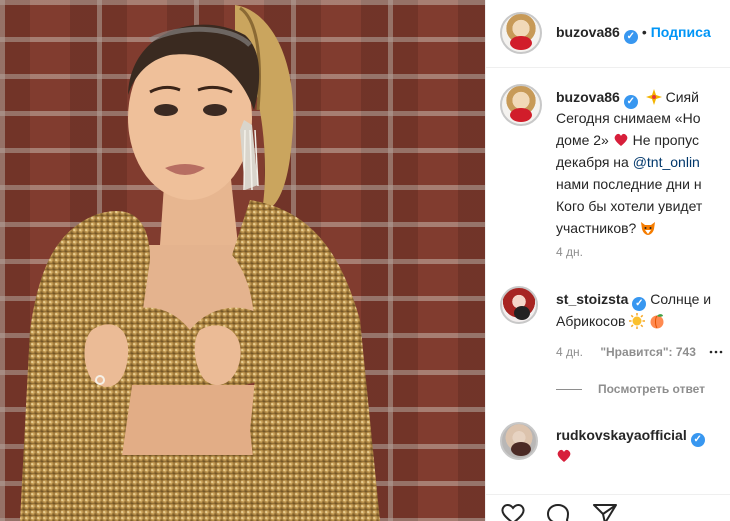 The image size is (730, 521). I want to click on comment-icon, so click(558, 512).